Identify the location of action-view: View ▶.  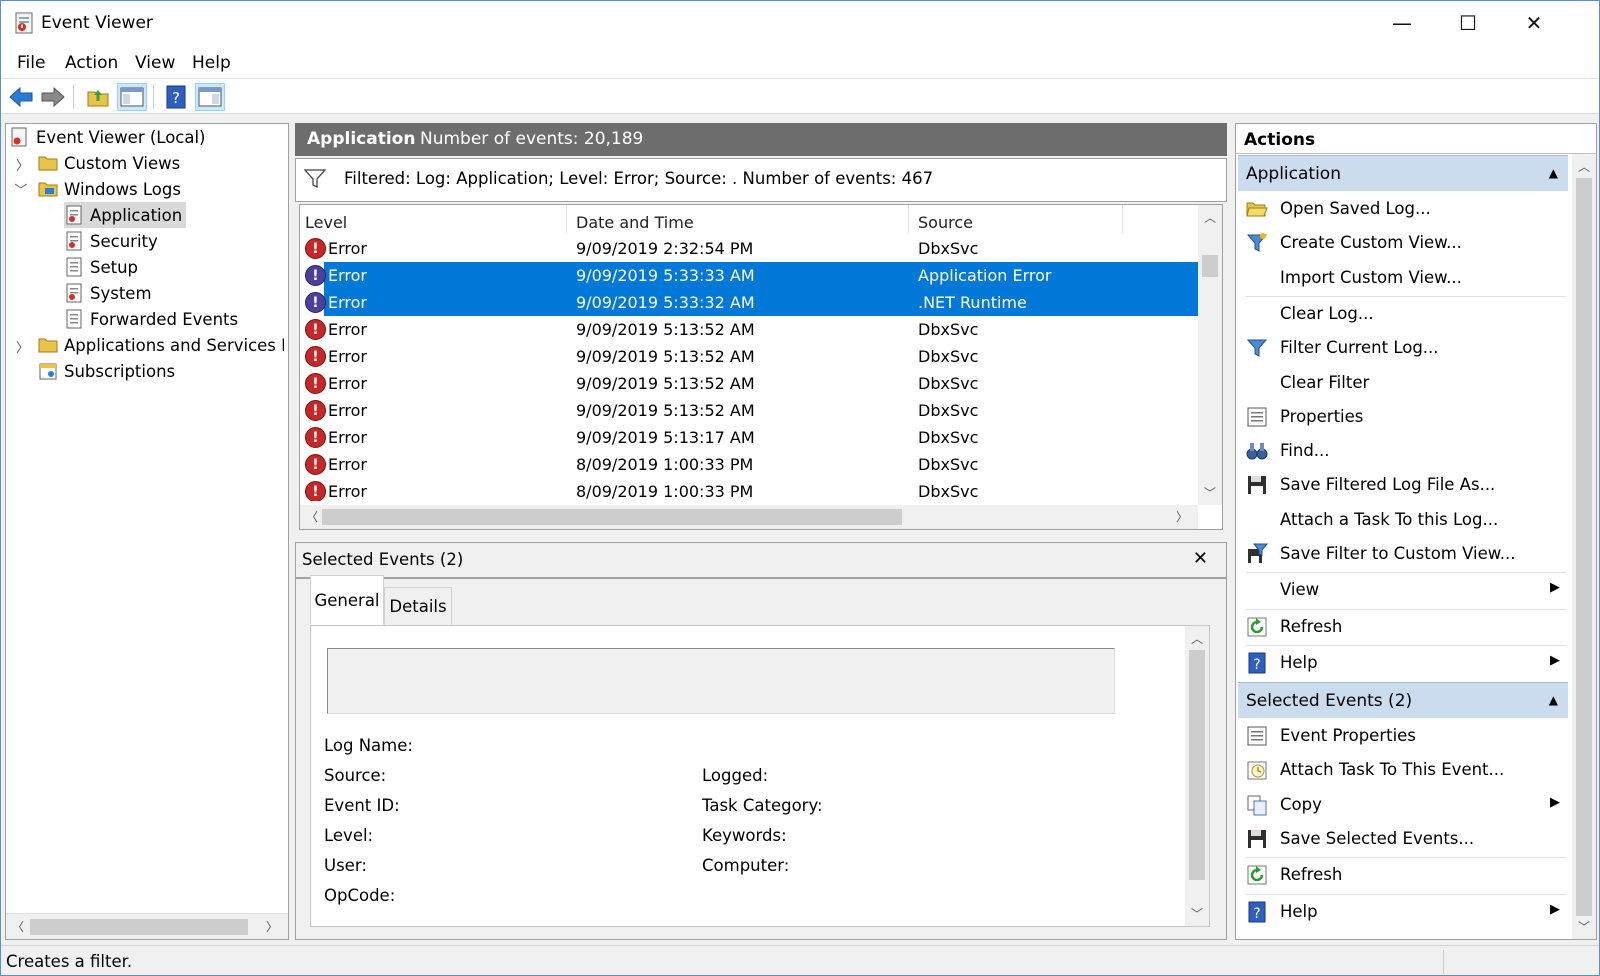
(1403, 590).